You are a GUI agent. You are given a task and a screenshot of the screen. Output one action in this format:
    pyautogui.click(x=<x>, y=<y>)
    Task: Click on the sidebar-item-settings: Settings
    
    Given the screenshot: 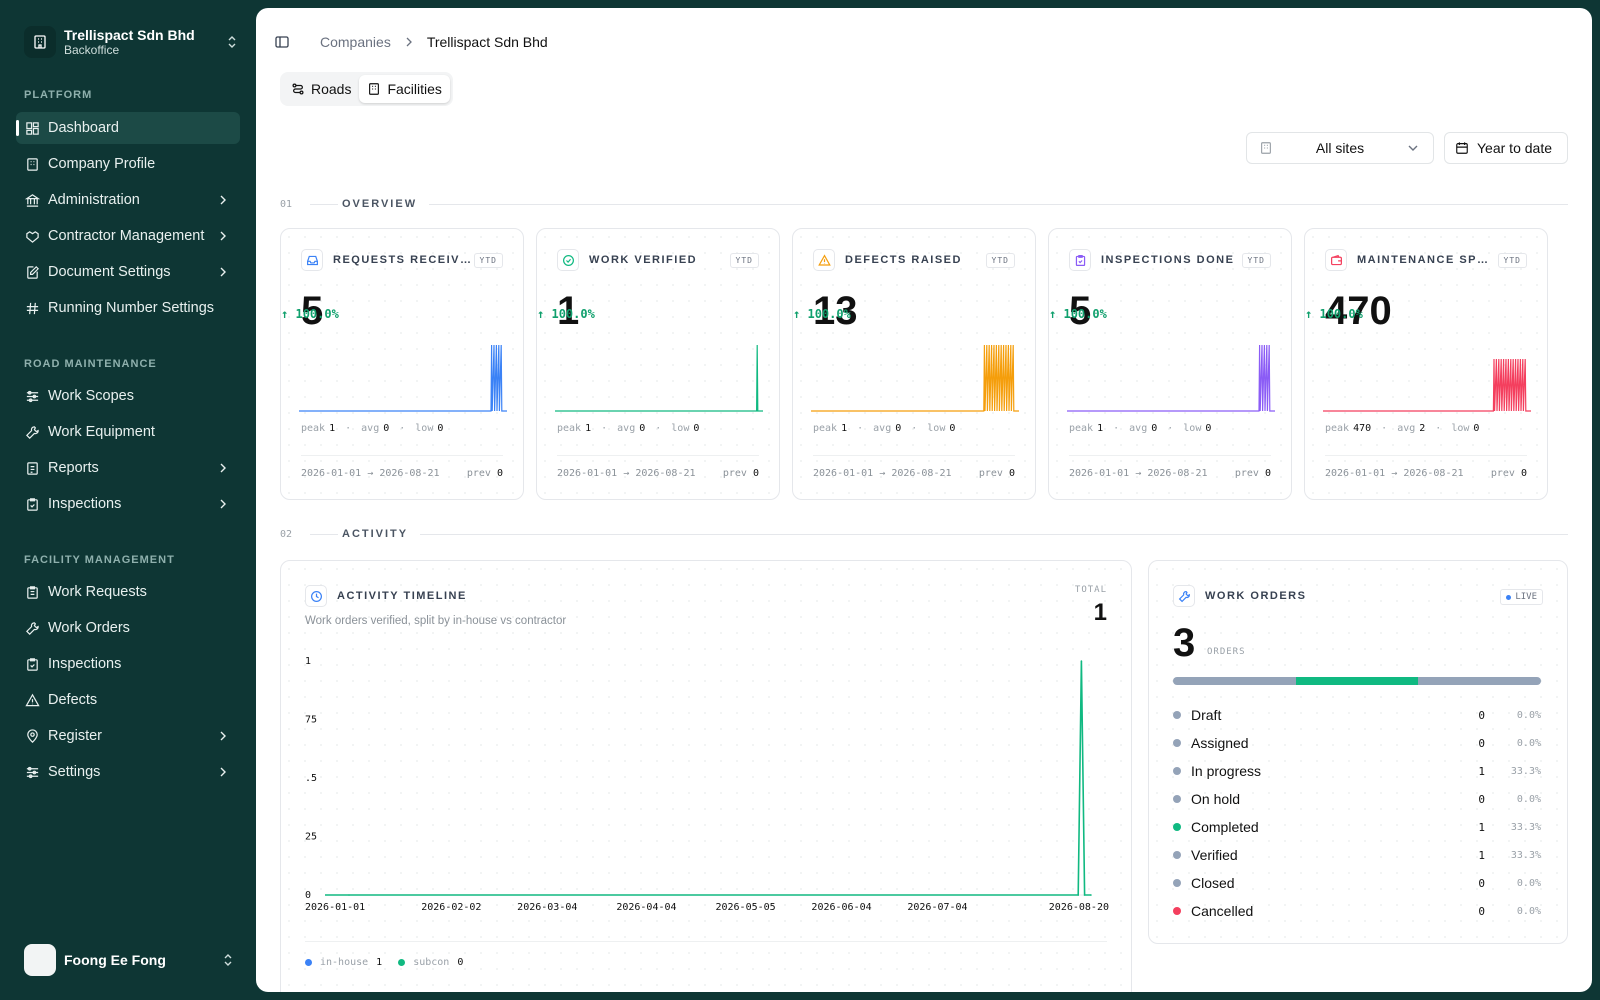 What is the action you would take?
    pyautogui.click(x=128, y=772)
    